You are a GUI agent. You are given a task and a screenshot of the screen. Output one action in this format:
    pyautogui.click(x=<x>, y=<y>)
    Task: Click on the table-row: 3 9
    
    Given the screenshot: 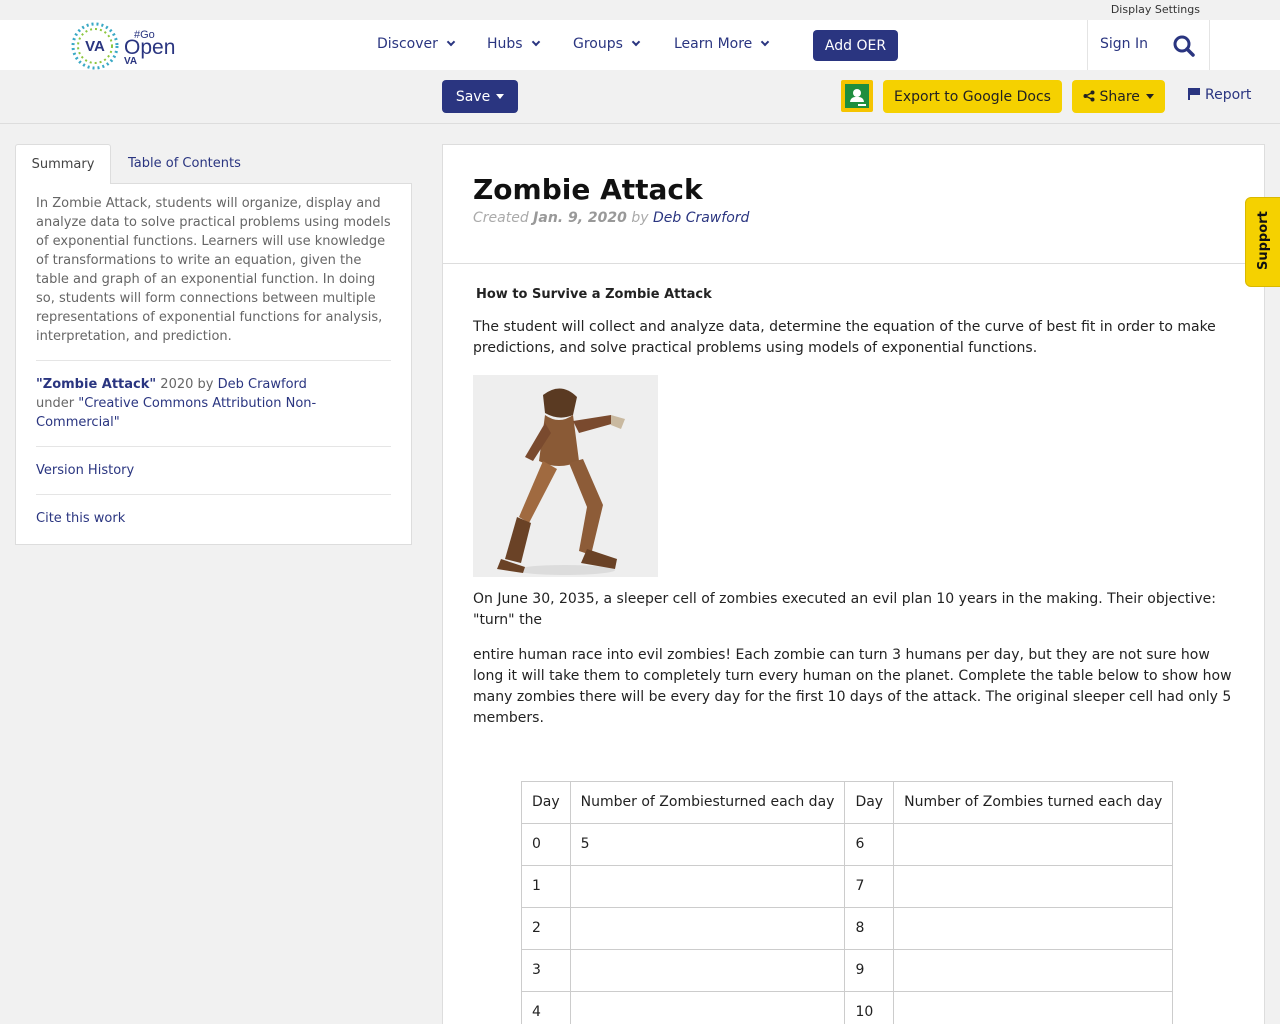 What is the action you would take?
    pyautogui.click(x=847, y=970)
    